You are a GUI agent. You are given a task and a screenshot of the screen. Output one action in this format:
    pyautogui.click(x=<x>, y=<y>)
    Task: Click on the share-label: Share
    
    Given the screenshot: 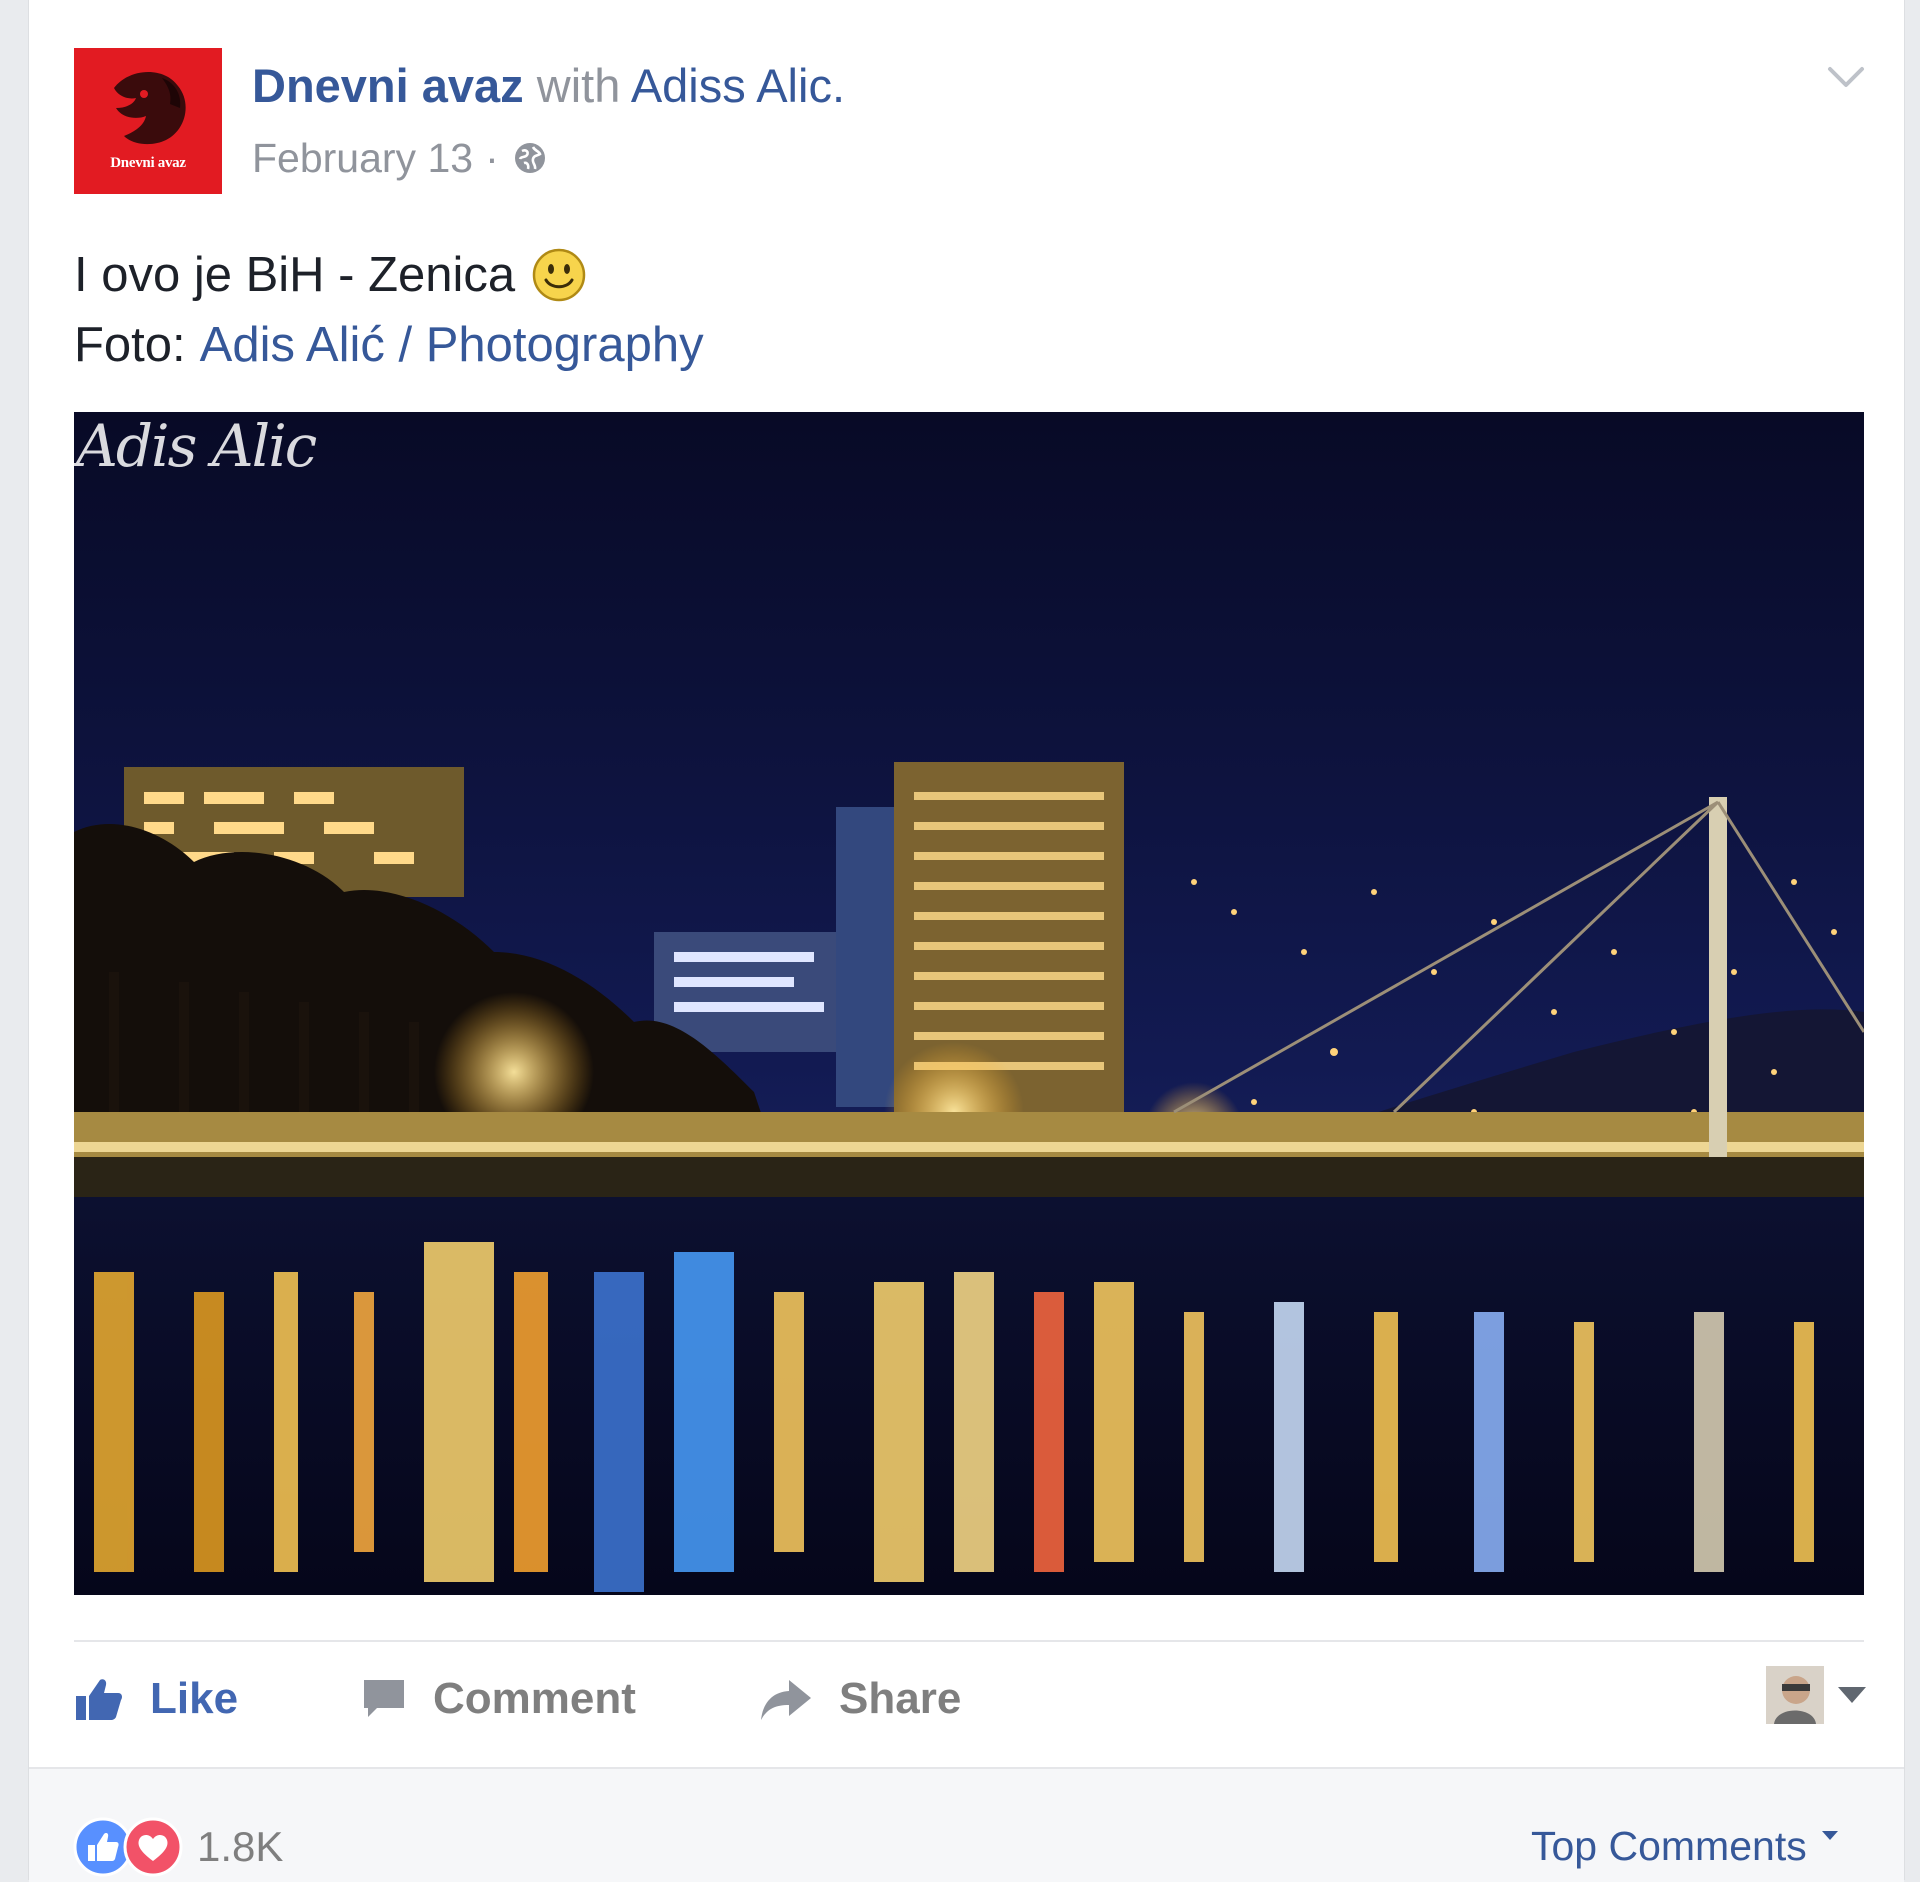 What is the action you would take?
    pyautogui.click(x=900, y=1698)
    